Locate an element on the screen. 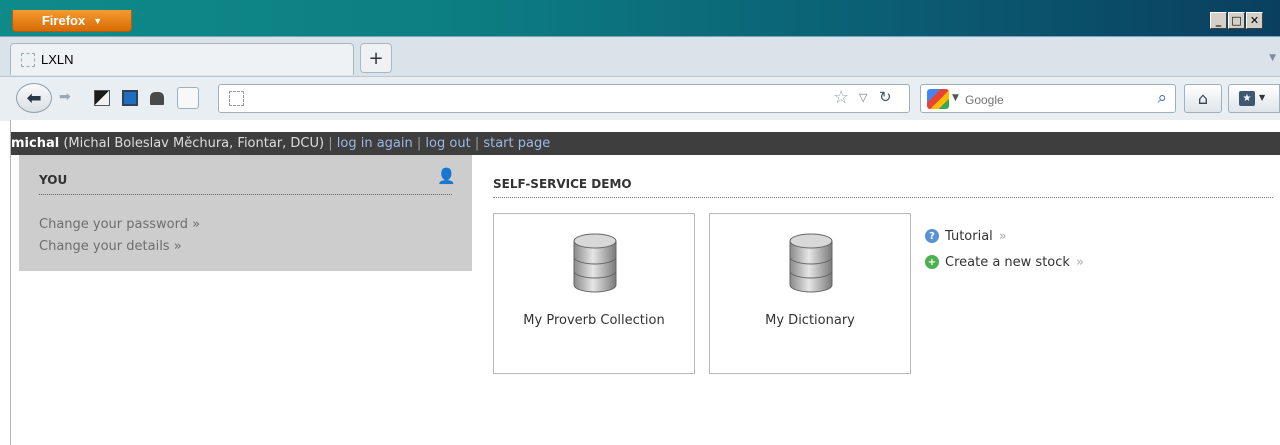 The width and height of the screenshot is (1280, 445). minimize-button: _ is located at coordinates (1218, 20).